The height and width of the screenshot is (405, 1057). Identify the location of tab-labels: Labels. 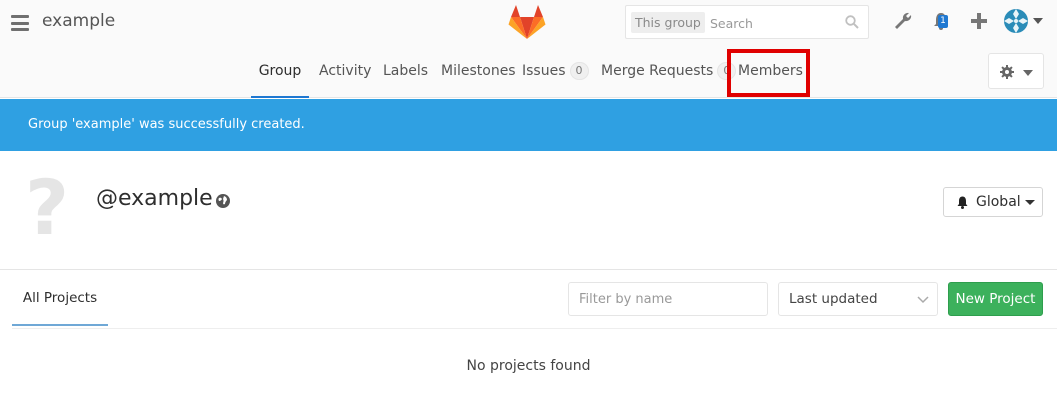
(405, 74).